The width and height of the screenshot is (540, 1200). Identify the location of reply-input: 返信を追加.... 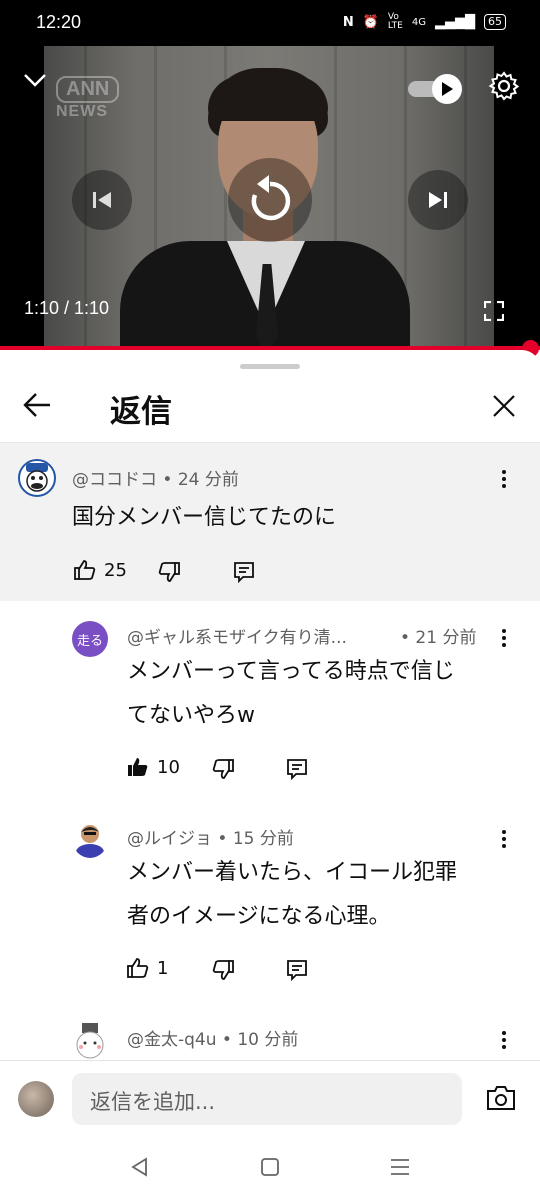
(267, 1099).